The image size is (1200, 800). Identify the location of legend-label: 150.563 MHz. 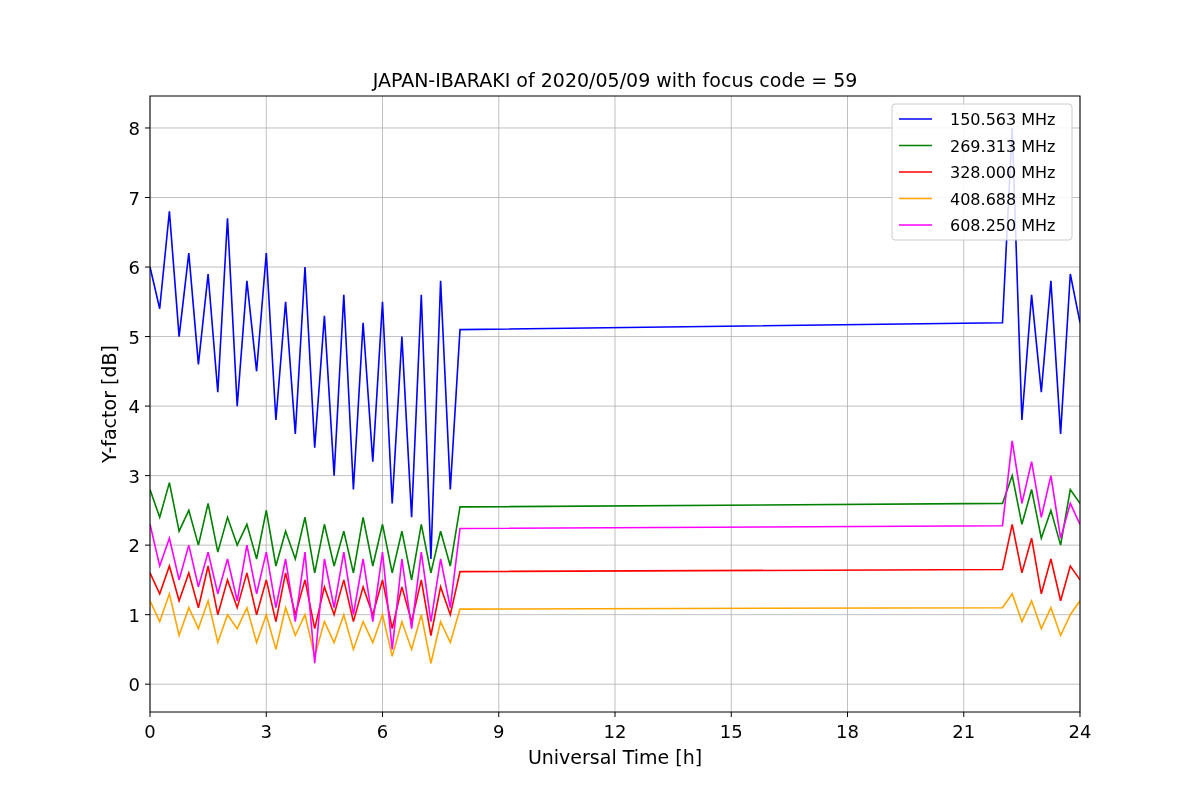
(1003, 119).